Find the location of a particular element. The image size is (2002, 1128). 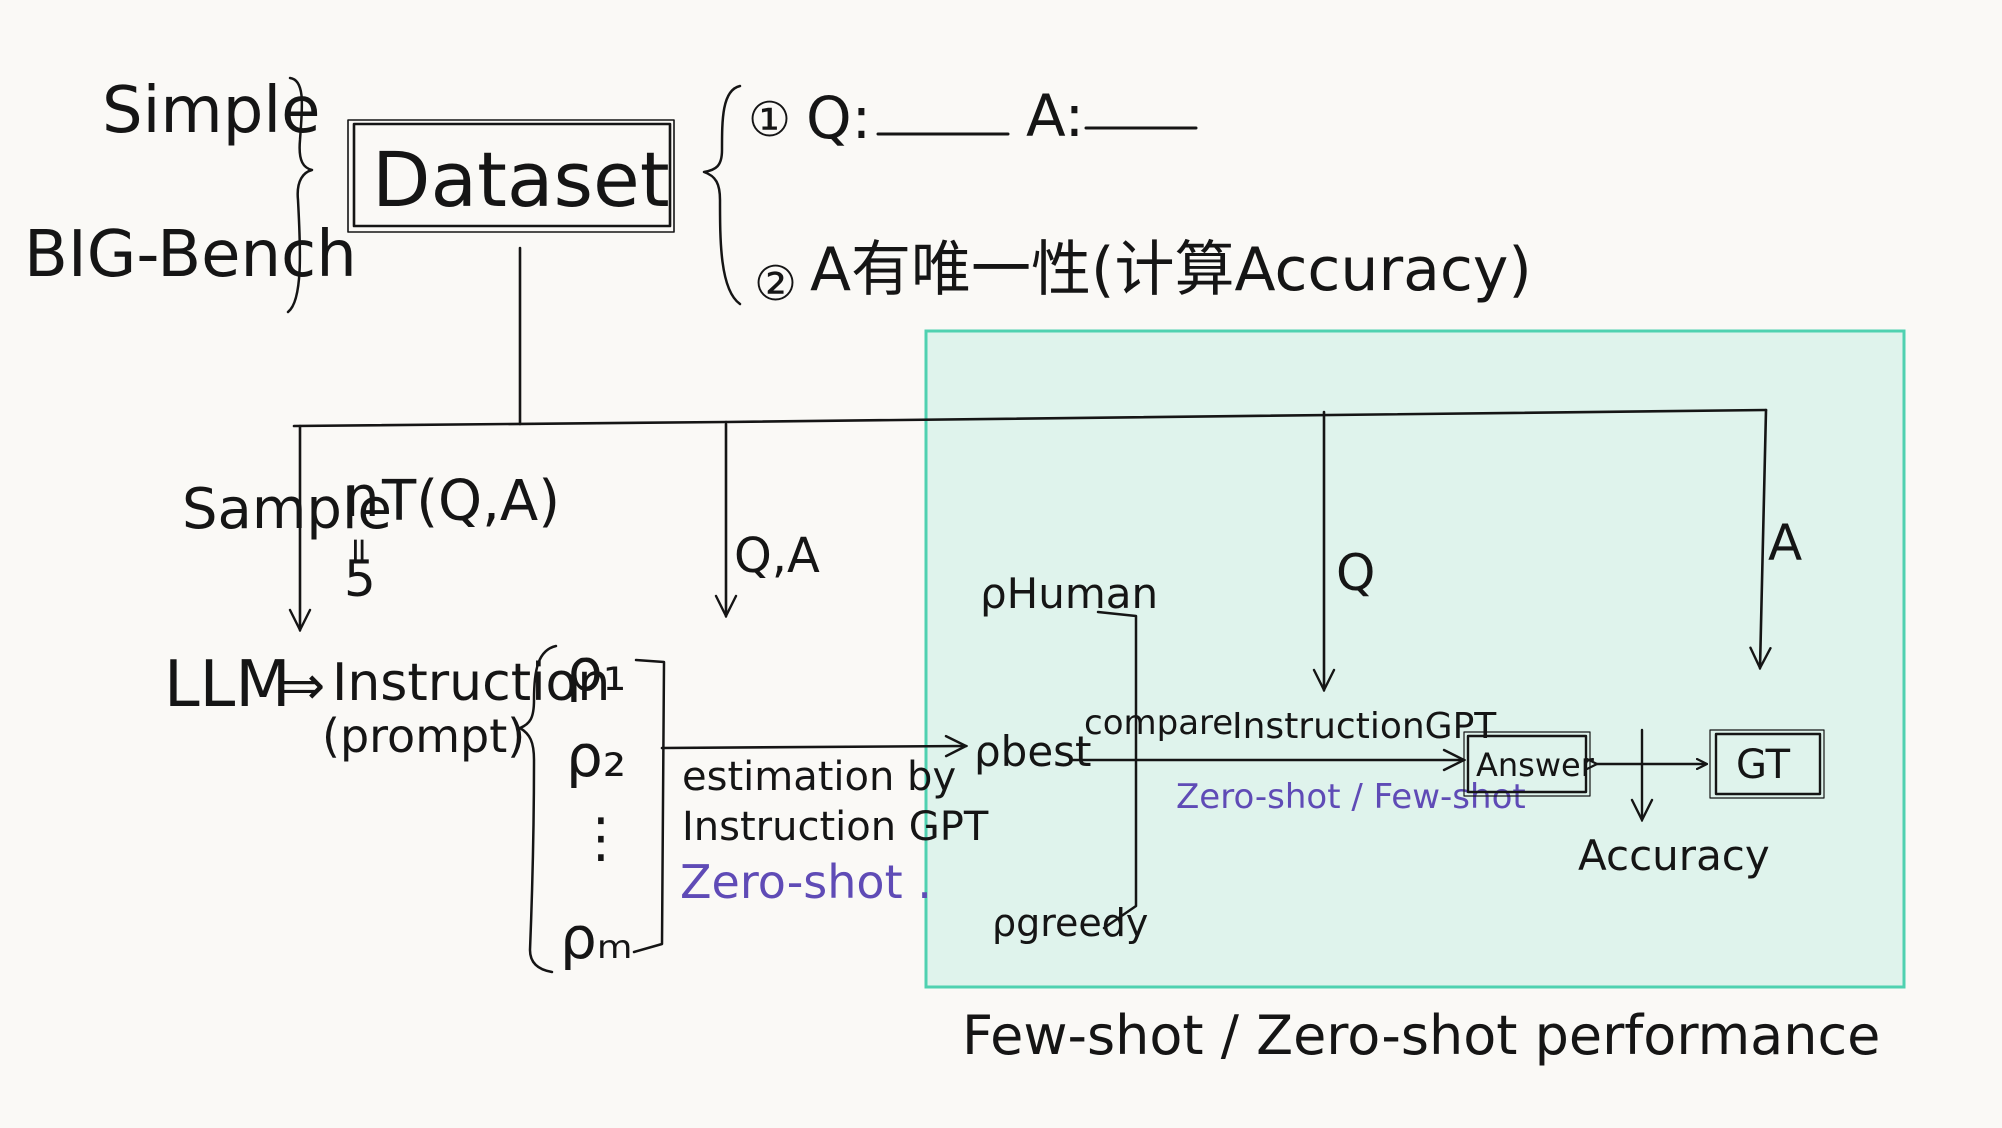

sampling-annotation: Sample n T(Q,A) = 5 is located at coordinates (371, 536).